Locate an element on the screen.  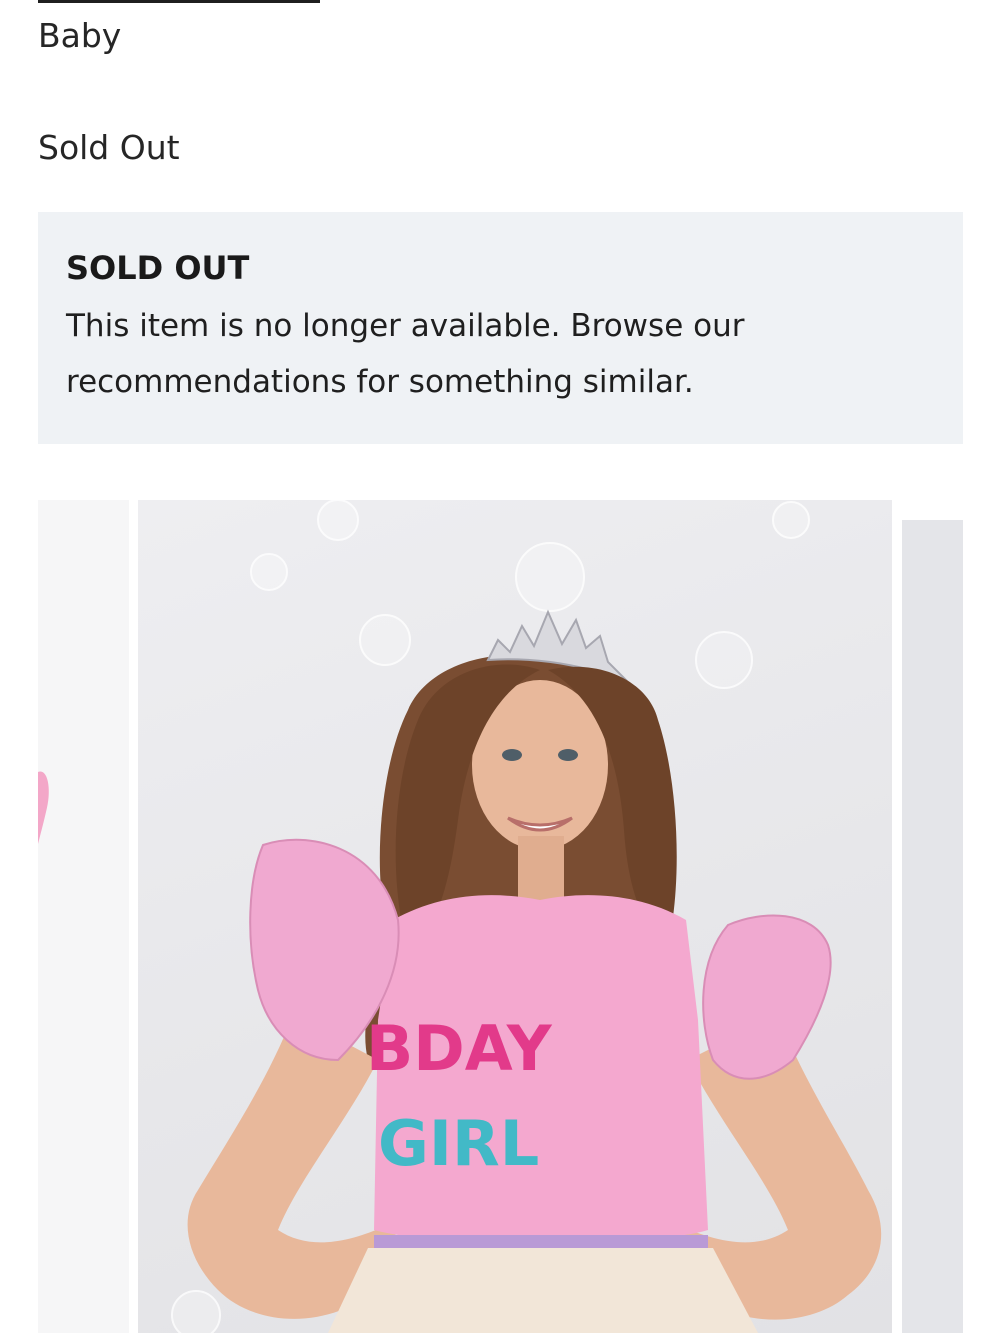
divider is located at coordinates (179, 1).